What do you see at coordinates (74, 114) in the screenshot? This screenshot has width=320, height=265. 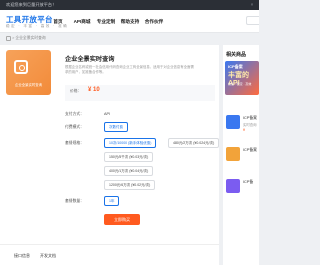 I see `pay-method-label: 支付方式：` at bounding box center [74, 114].